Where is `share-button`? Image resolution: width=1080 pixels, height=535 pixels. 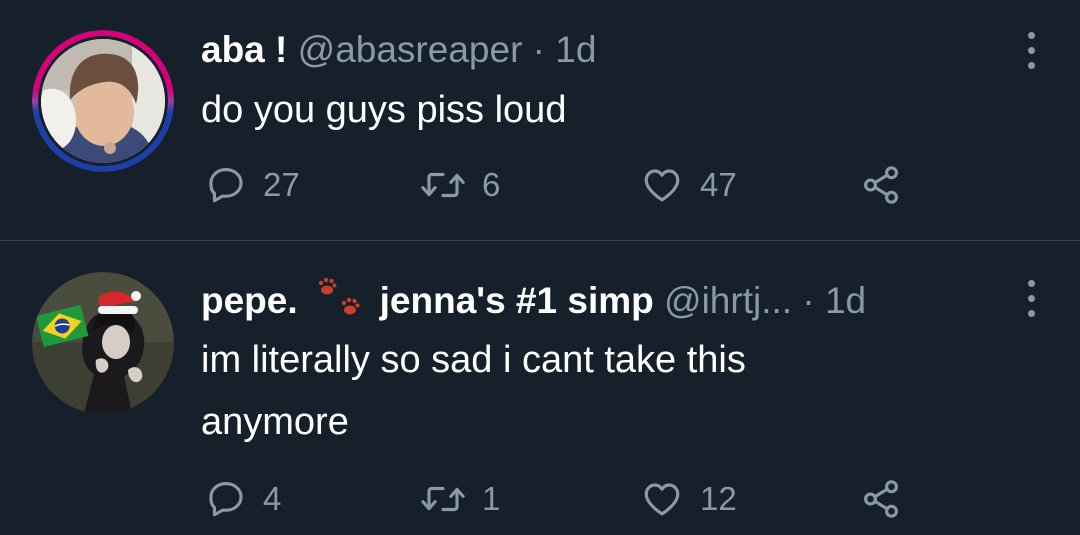 share-button is located at coordinates (881, 499).